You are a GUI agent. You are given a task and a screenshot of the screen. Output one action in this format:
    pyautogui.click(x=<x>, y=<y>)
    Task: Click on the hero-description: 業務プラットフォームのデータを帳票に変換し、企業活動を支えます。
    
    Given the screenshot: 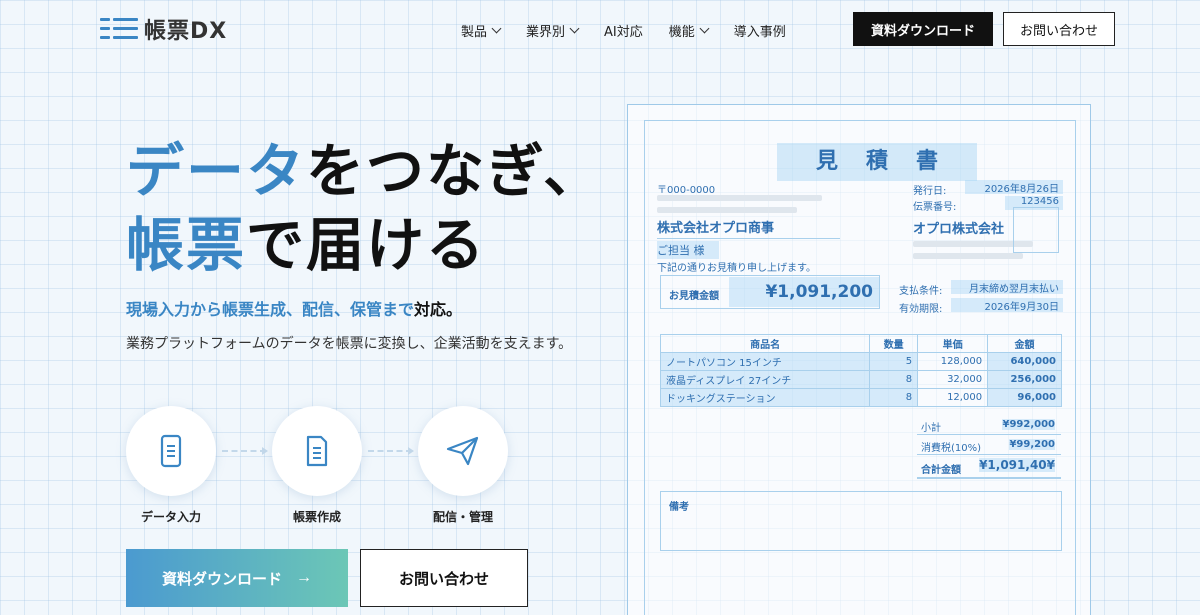 What is the action you would take?
    pyautogui.click(x=349, y=344)
    